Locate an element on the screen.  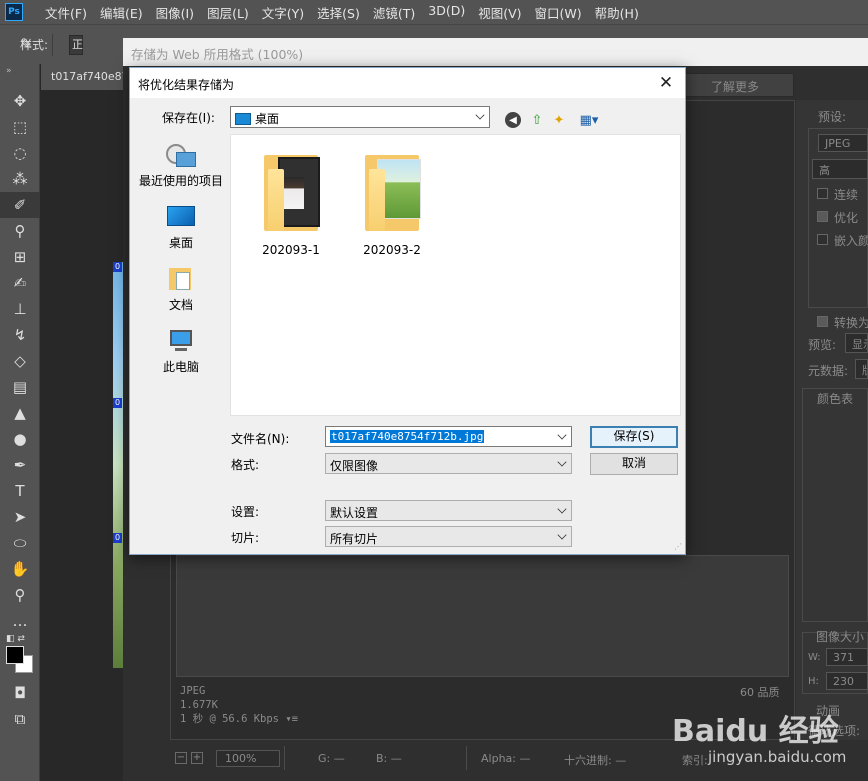
optimized-checkbox is located at coordinates (822, 216).